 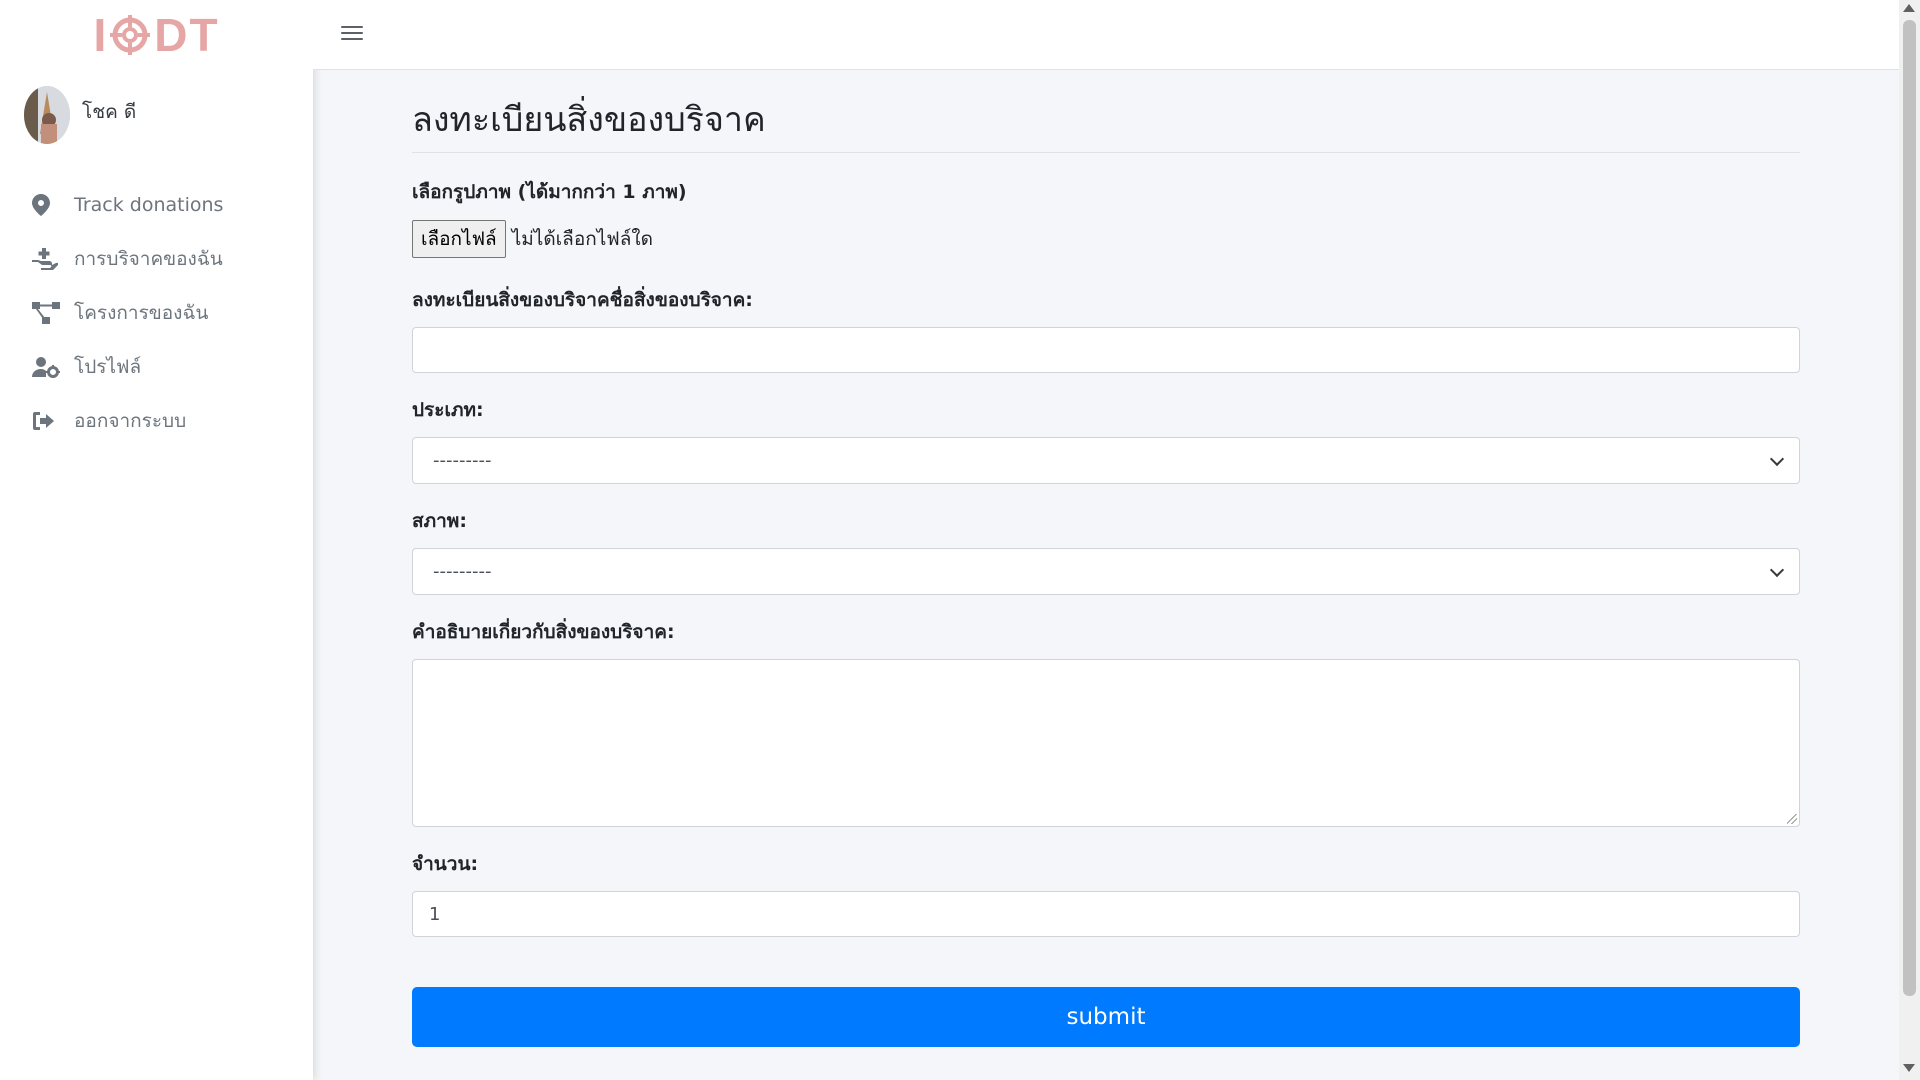 I want to click on image-label: เลือกรูปภาพ (ได้มากกว่า 1 ภาพ), so click(x=549, y=192).